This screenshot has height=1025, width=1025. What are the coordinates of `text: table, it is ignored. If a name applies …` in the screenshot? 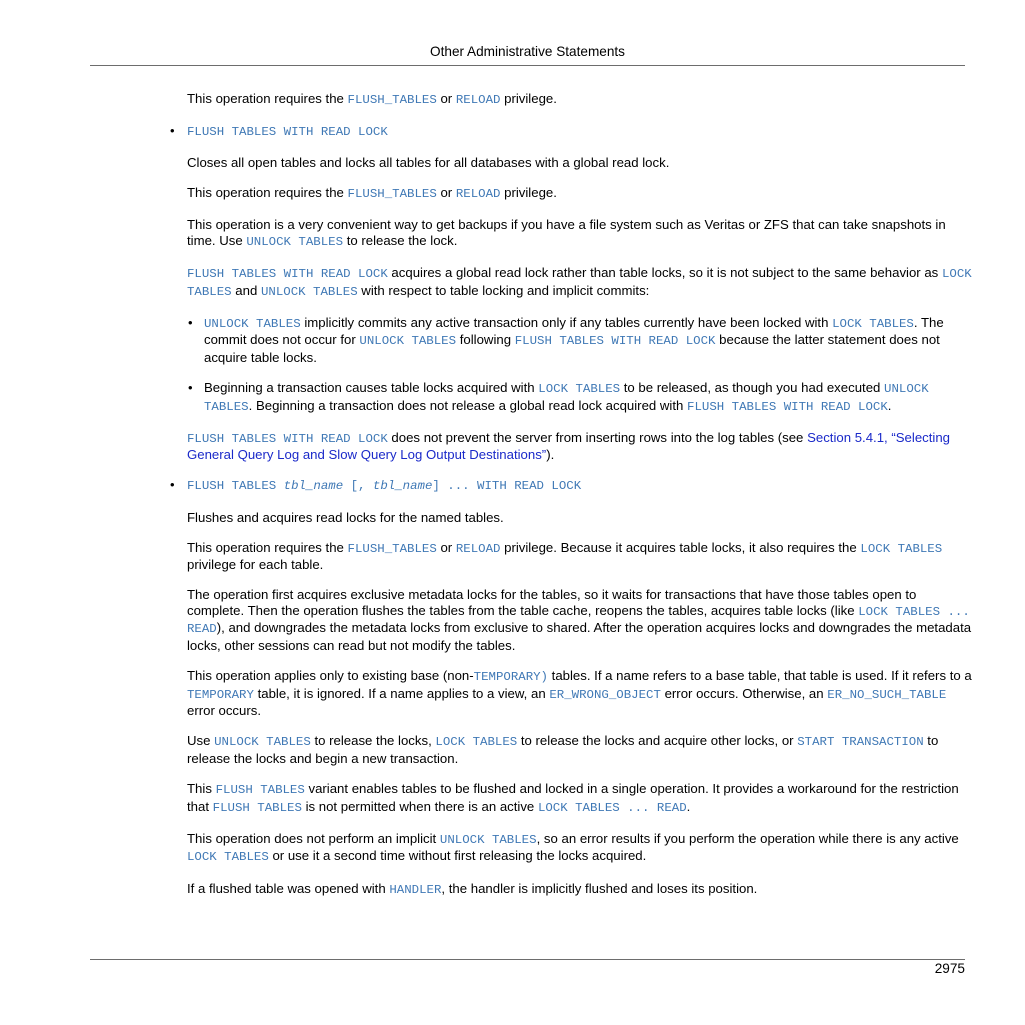 It's located at (401, 693).